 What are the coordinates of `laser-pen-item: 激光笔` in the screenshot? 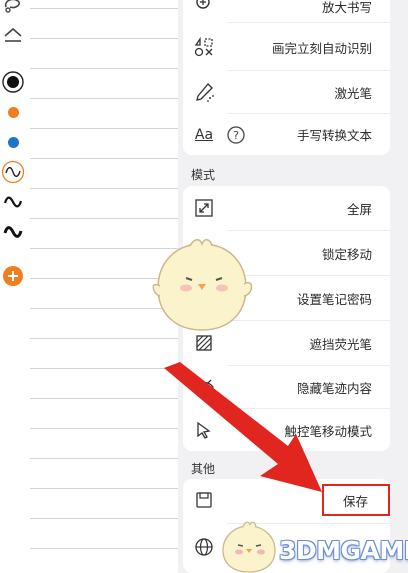 It's located at (286, 92).